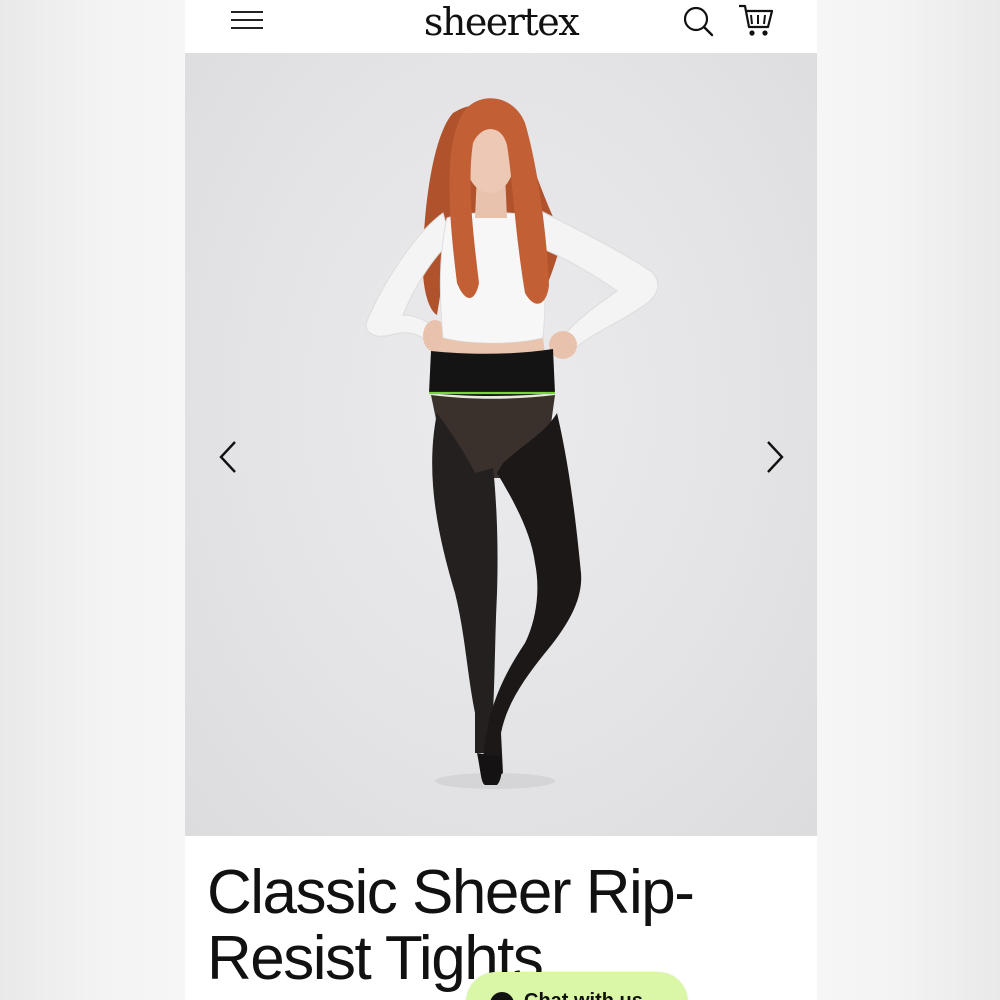 This screenshot has width=1000, height=1000. I want to click on brand-logo: sheertex, so click(501, 23).